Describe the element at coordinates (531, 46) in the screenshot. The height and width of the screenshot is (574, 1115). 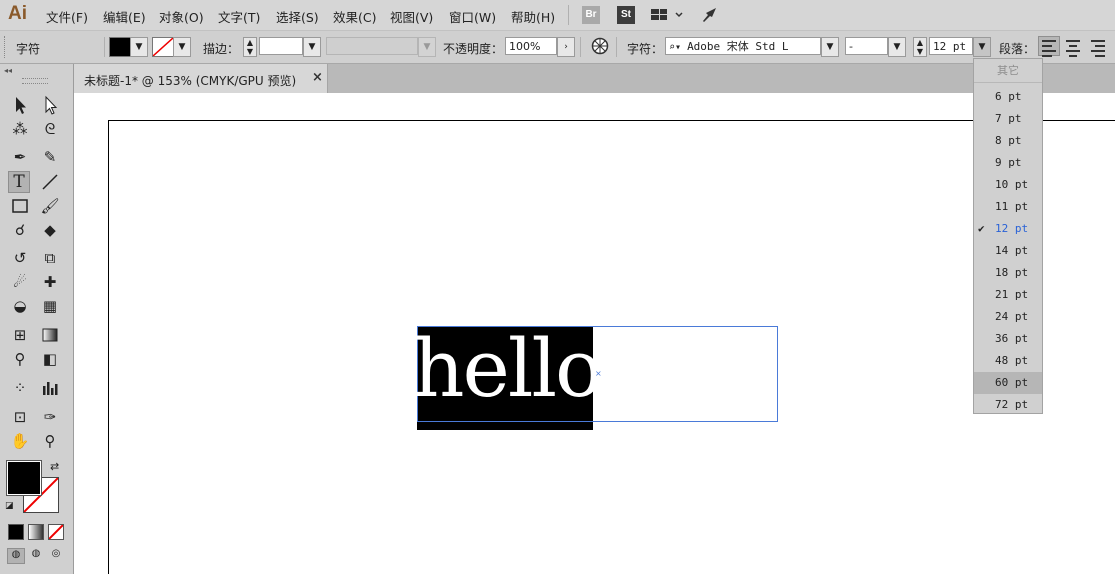
I see `opacity-input: 100%` at that location.